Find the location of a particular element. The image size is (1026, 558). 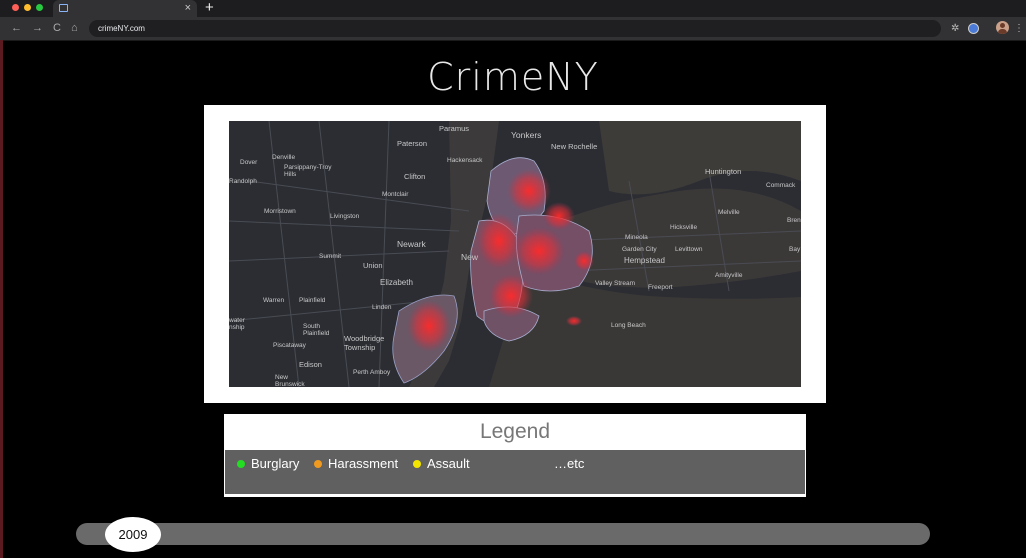

forward-arrow-icon: → is located at coordinates (37, 28).